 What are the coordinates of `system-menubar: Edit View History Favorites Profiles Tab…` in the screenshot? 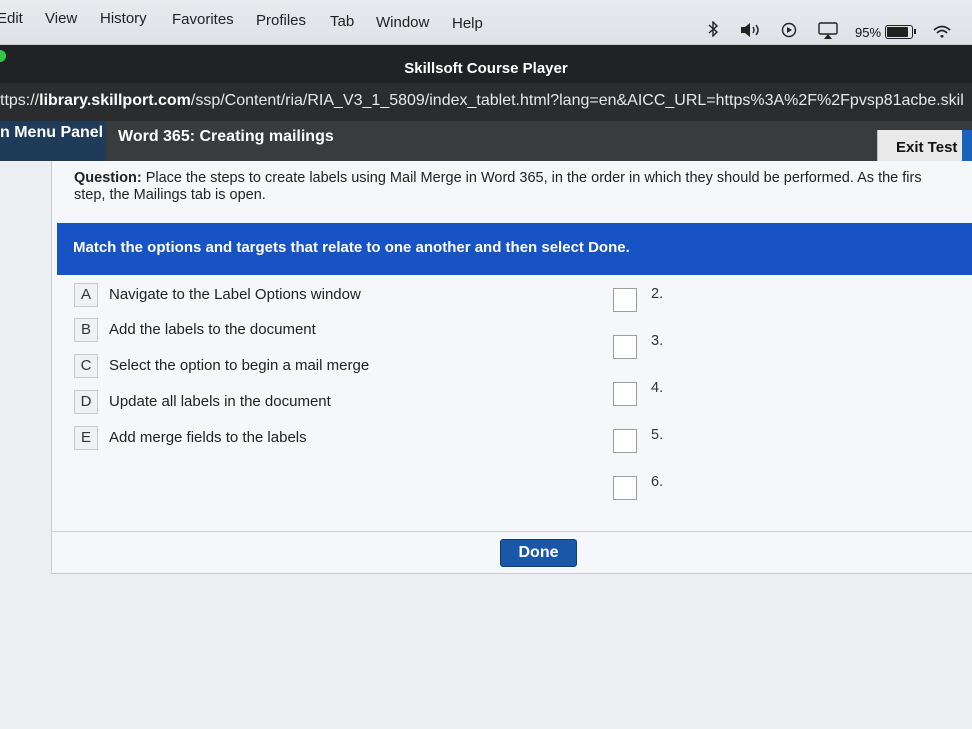 It's located at (486, 22).